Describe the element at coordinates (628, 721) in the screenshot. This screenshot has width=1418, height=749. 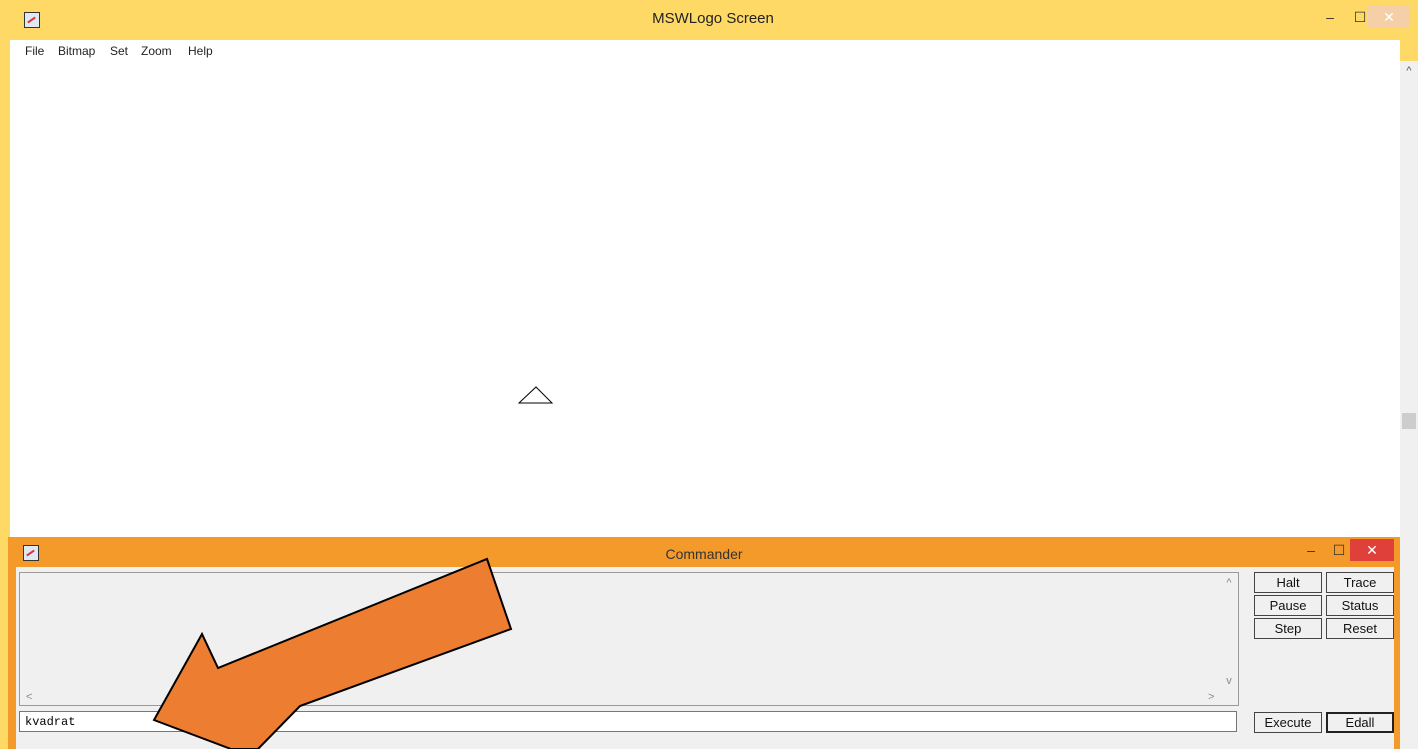
I see `command-input: kvadrat` at that location.